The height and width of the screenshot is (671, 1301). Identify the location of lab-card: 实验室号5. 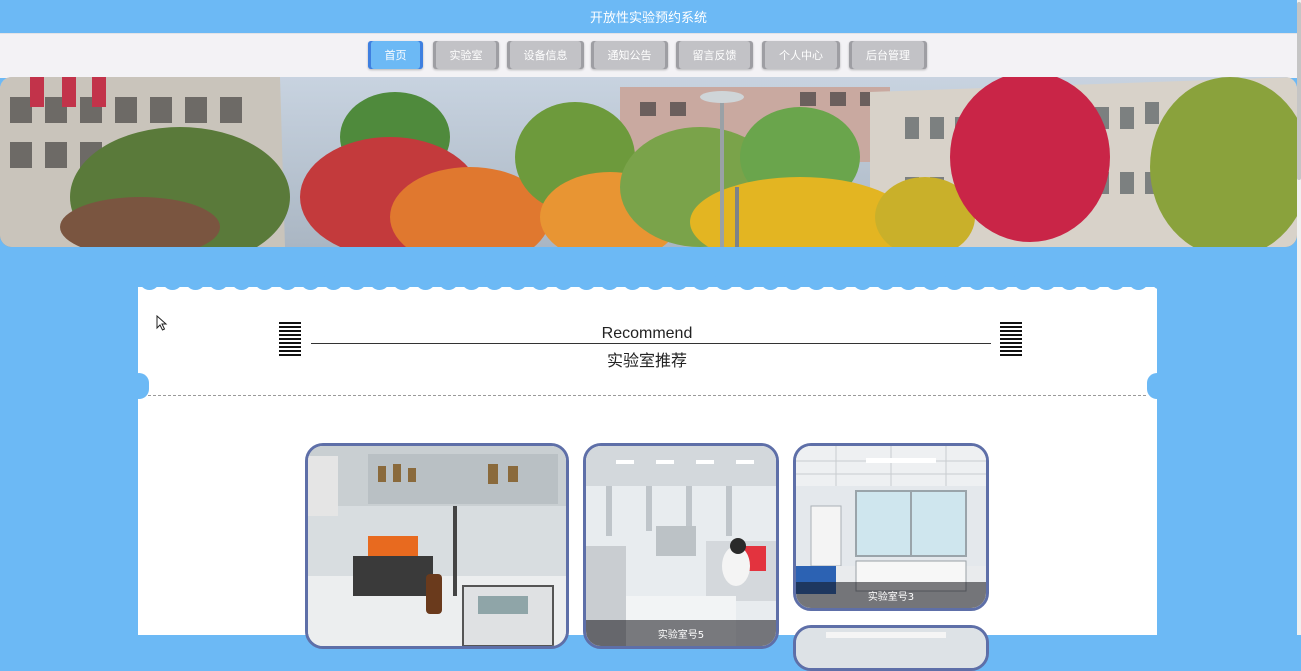
(681, 546).